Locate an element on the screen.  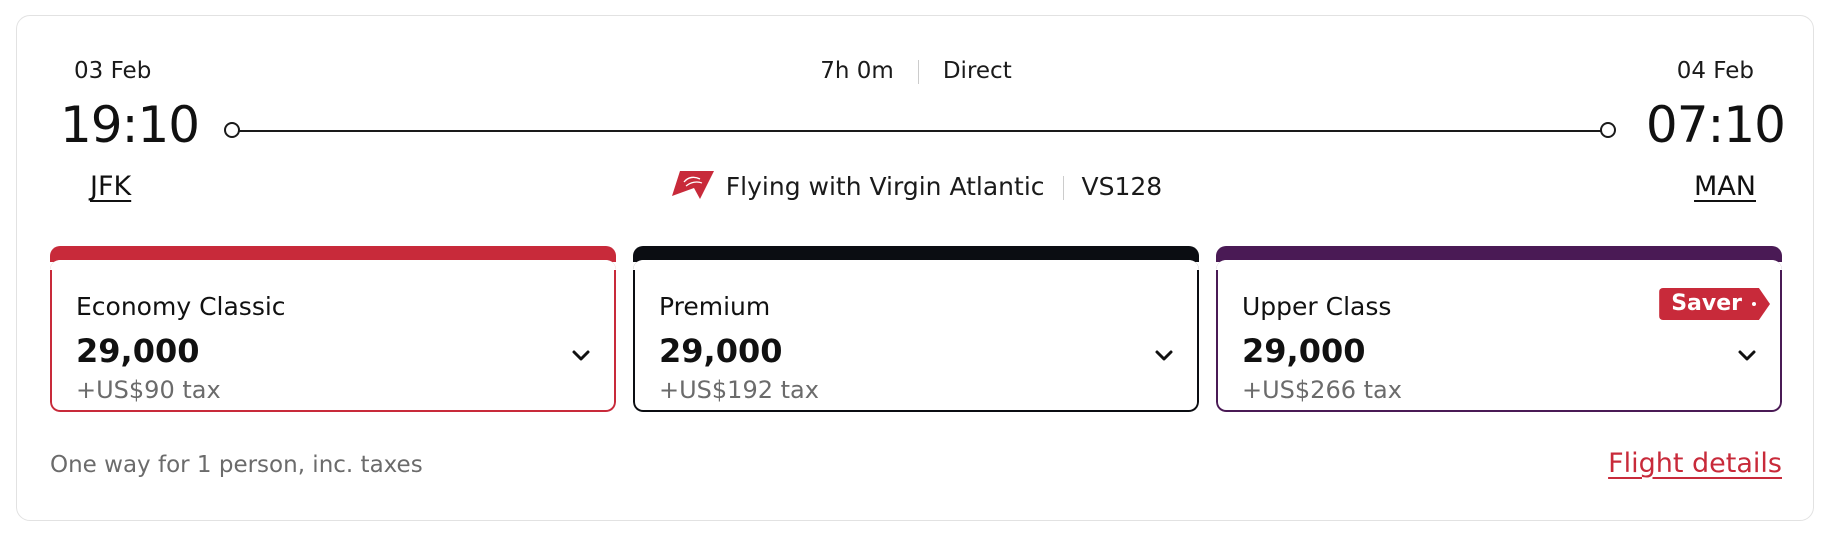
tax-amount: +US$192 tax is located at coordinates (739, 390).